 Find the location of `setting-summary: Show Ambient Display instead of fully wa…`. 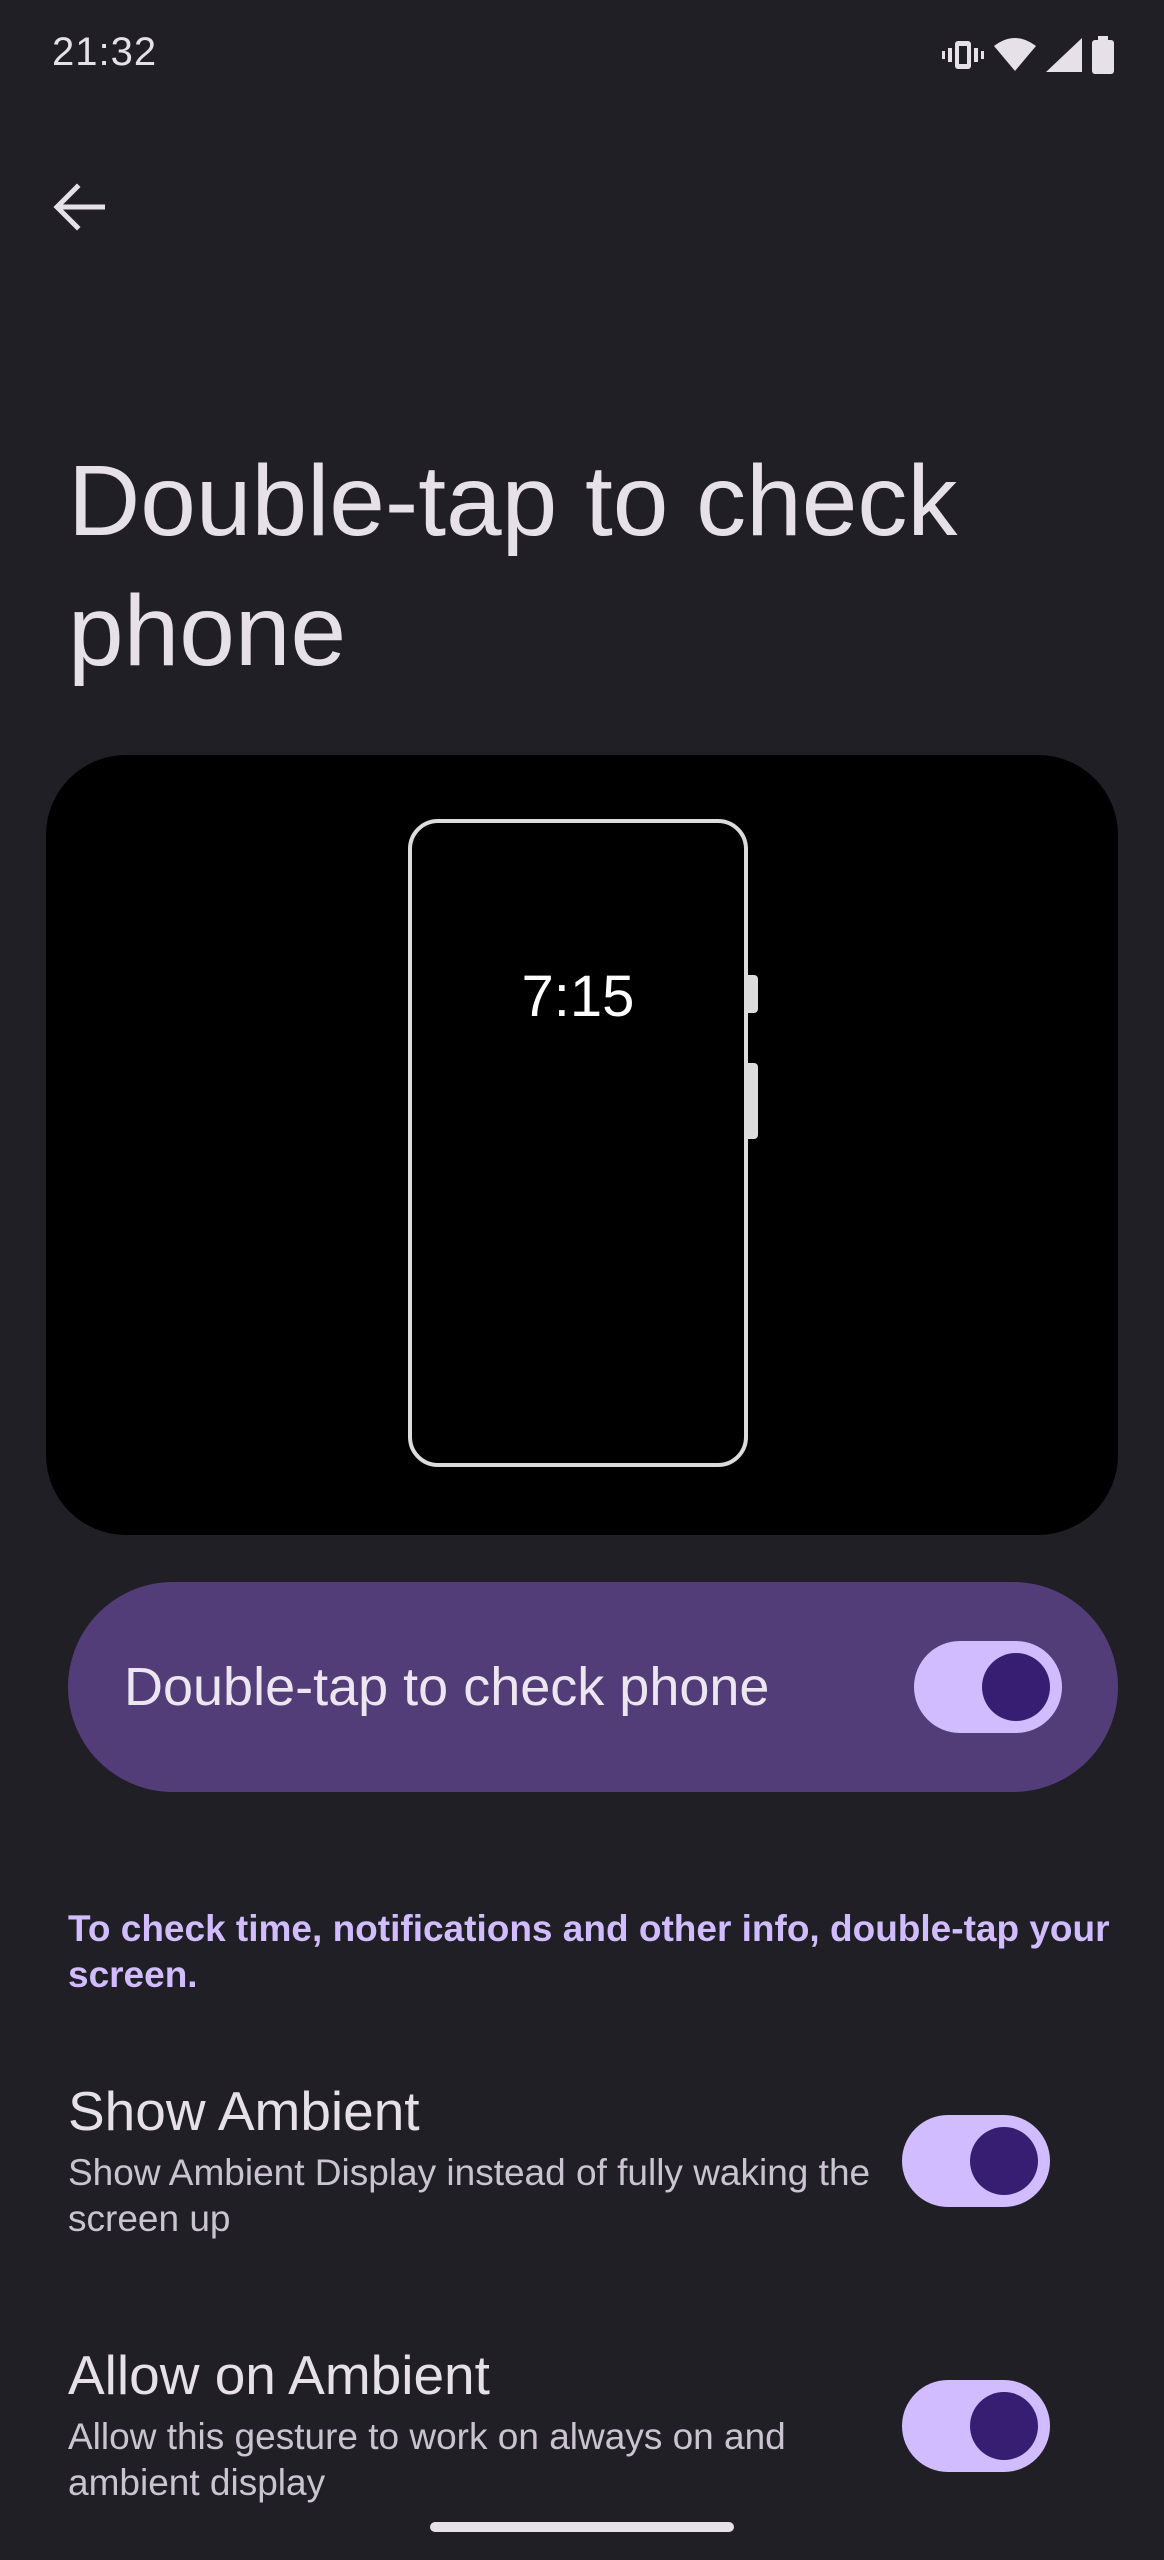

setting-summary: Show Ambient Display instead of fully wa… is located at coordinates (469, 2195).